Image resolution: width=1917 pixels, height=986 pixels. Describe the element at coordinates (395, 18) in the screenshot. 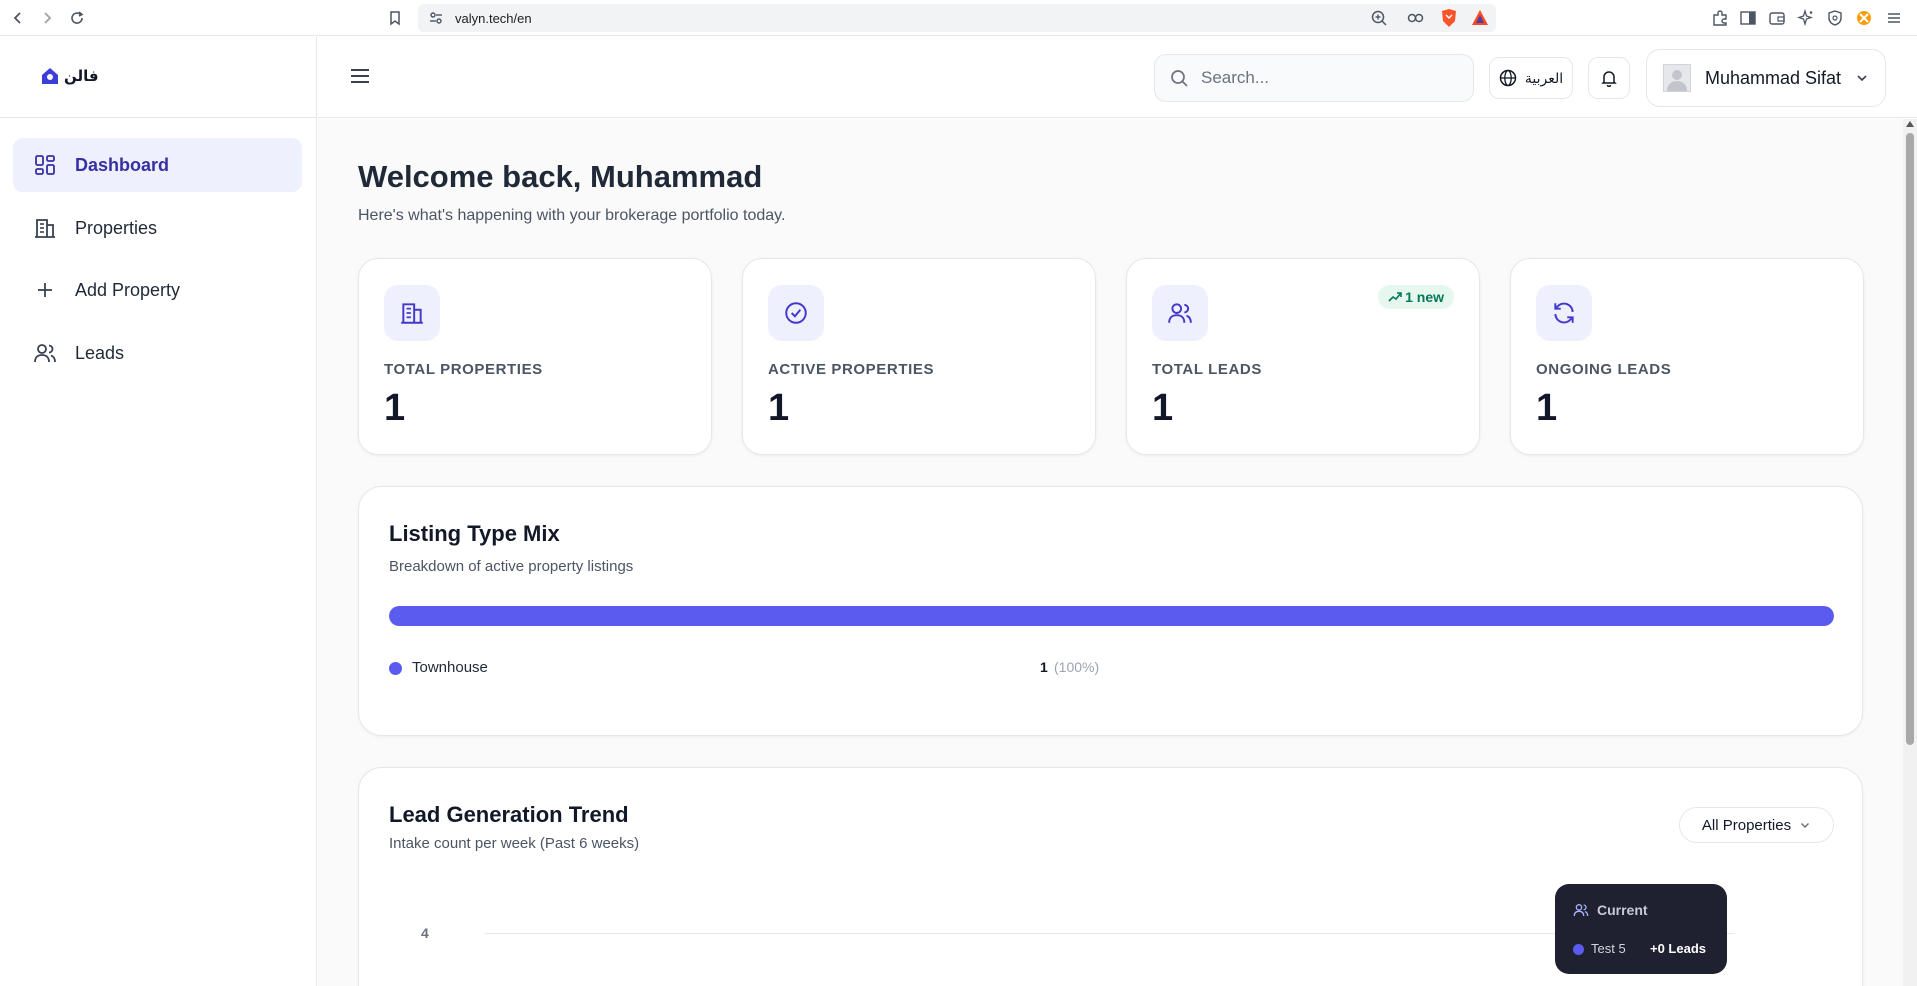

I see `bookmark-icon` at that location.